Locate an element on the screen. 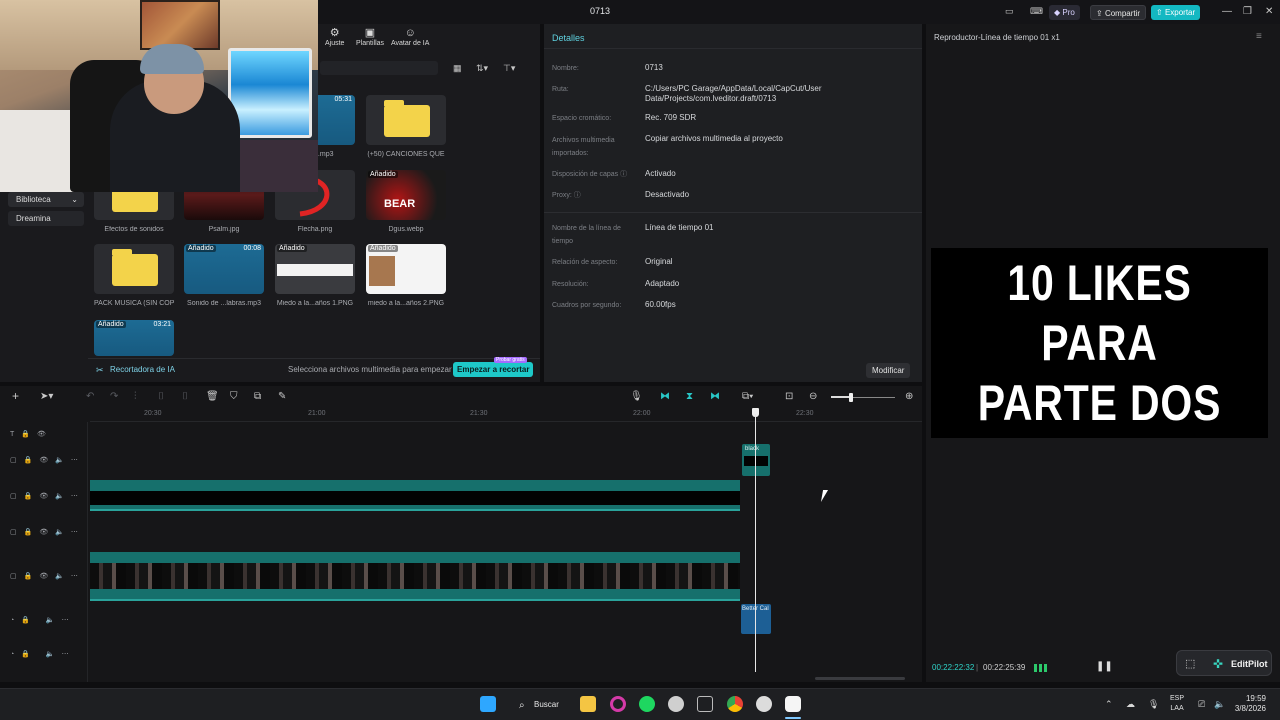 The width and height of the screenshot is (1280, 720). delete-icon: 🗑 is located at coordinates (212, 396).